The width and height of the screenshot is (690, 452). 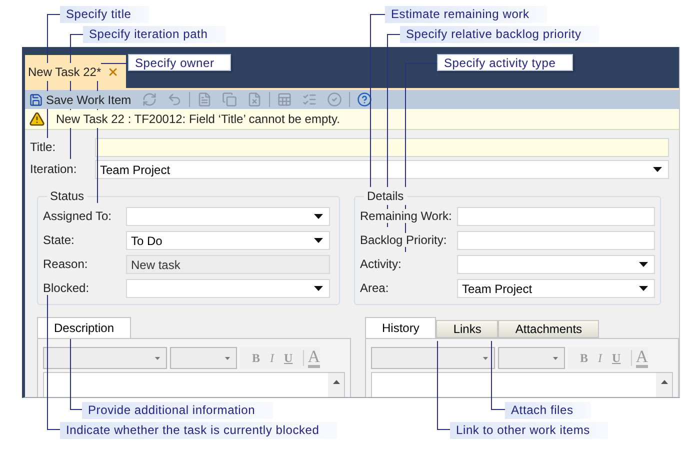 I want to click on field-label: Assigned To:, so click(x=77, y=216).